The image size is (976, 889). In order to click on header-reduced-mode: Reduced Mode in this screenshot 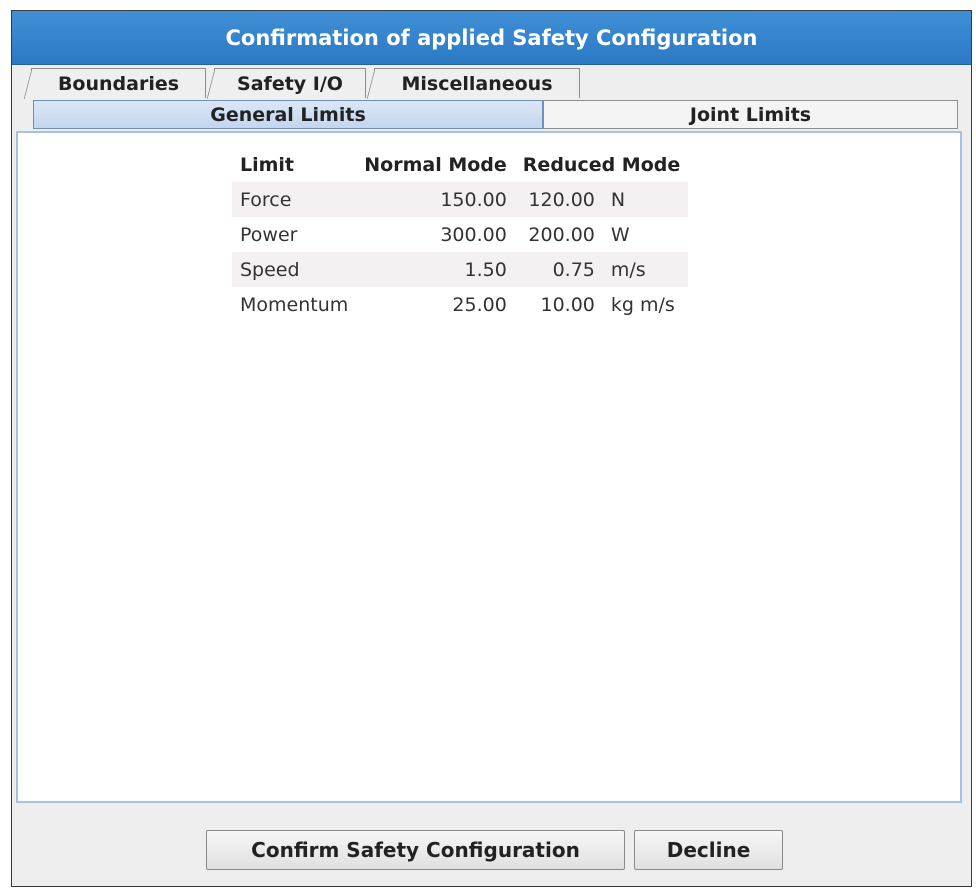, I will do `click(601, 164)`.